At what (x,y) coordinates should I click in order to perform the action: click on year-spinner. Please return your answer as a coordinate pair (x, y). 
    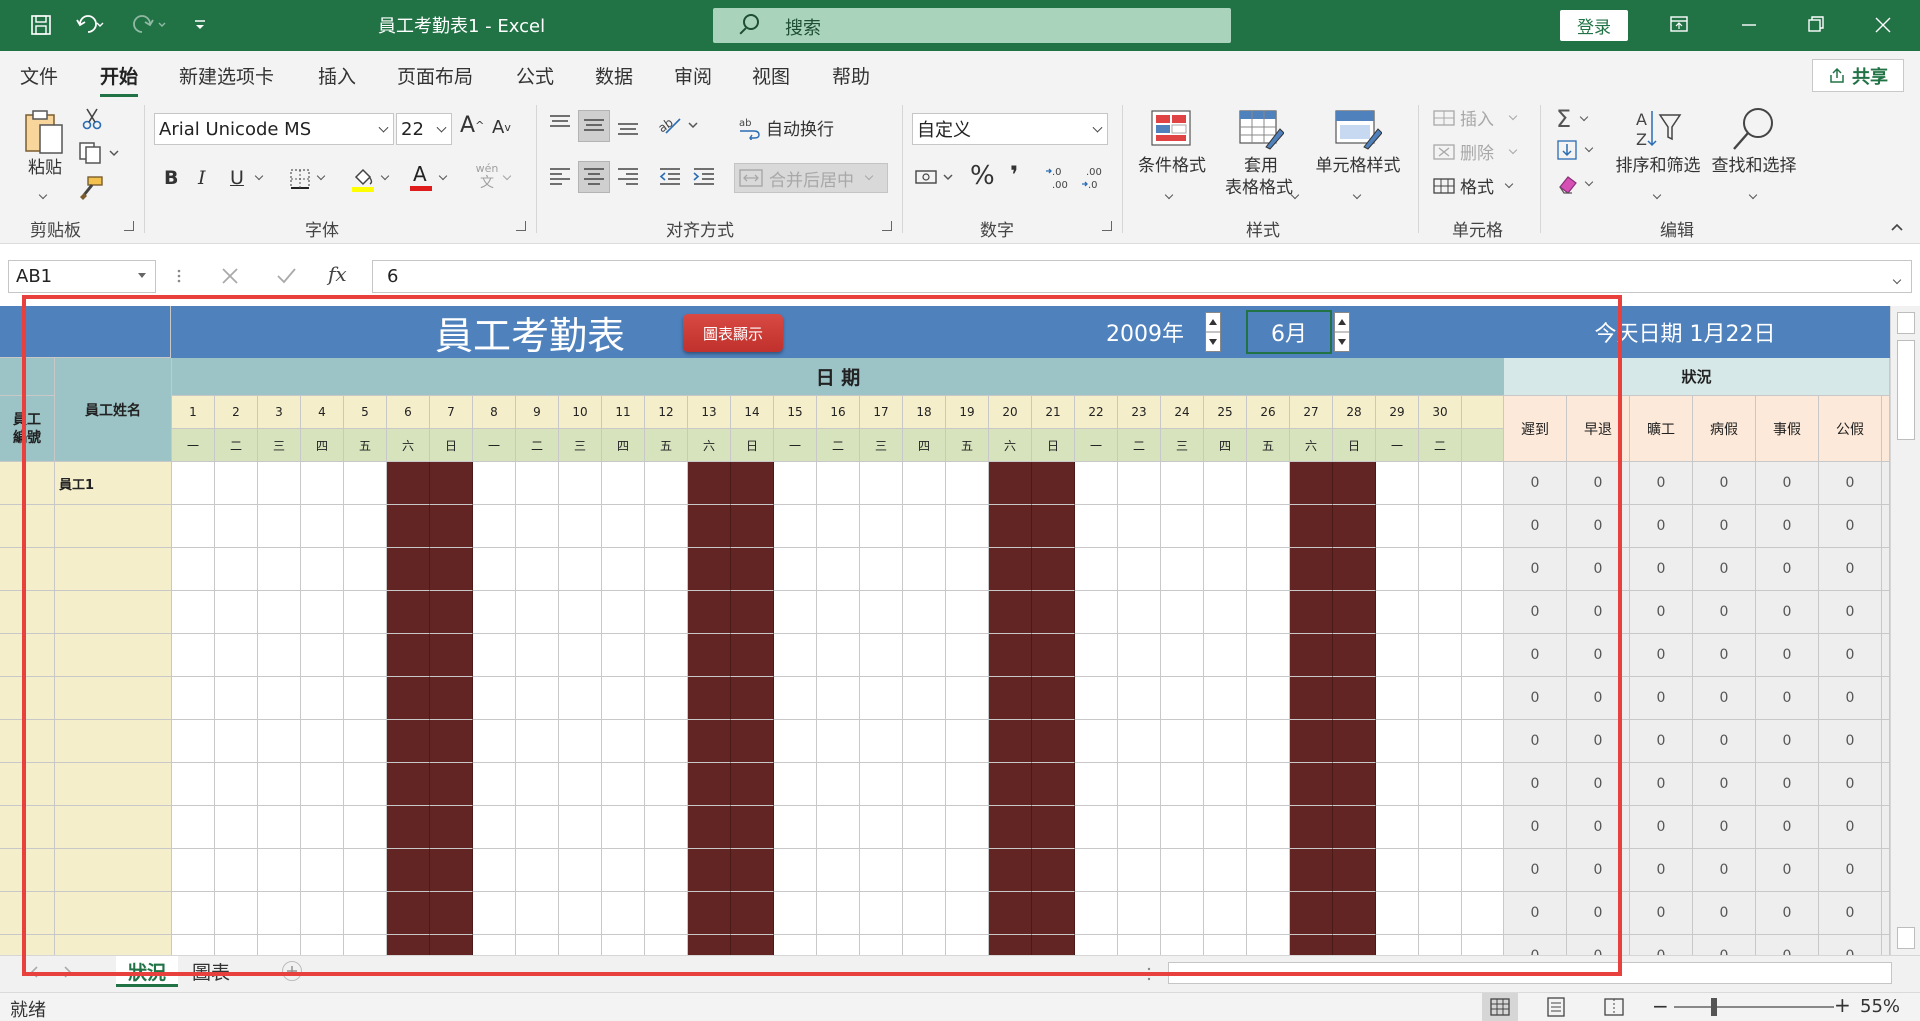
    Looking at the image, I should click on (1213, 332).